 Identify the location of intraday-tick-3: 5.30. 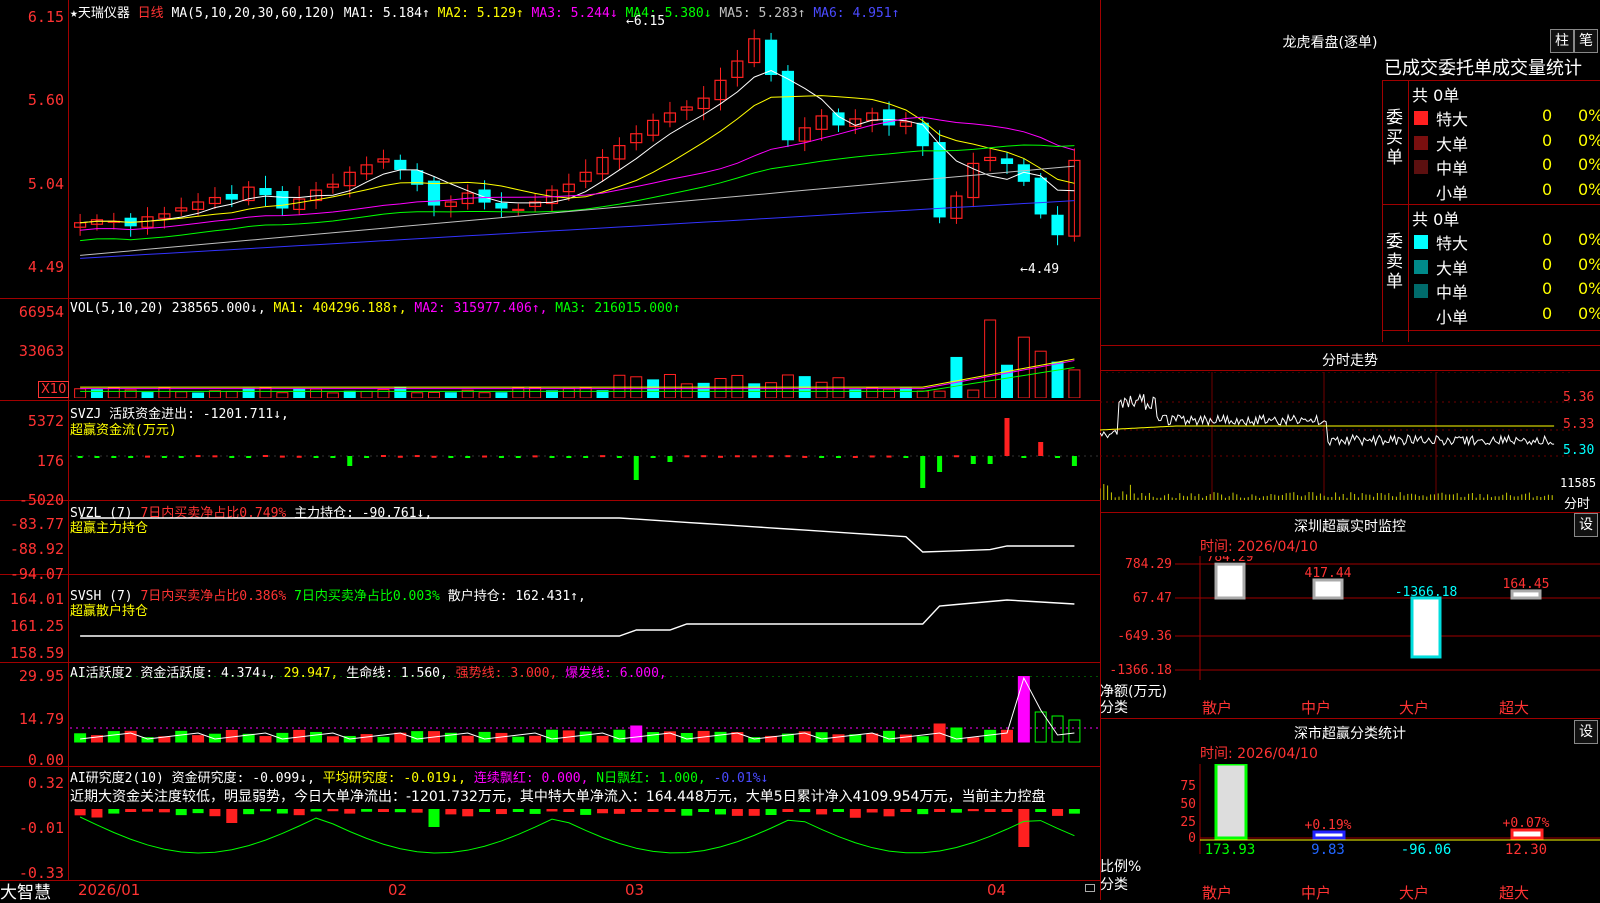
(1579, 450).